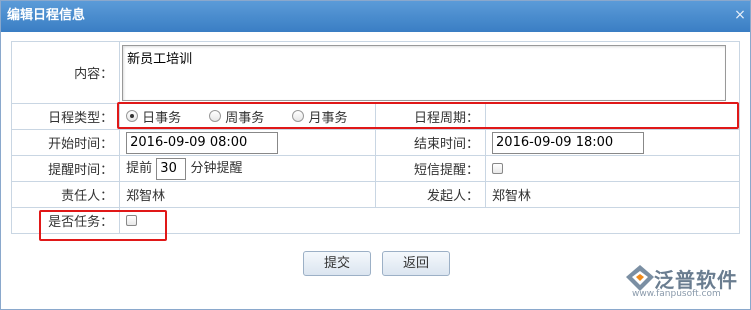 The image size is (751, 310). Describe the element at coordinates (139, 169) in the screenshot. I see `reminder-prefix: 提前` at that location.